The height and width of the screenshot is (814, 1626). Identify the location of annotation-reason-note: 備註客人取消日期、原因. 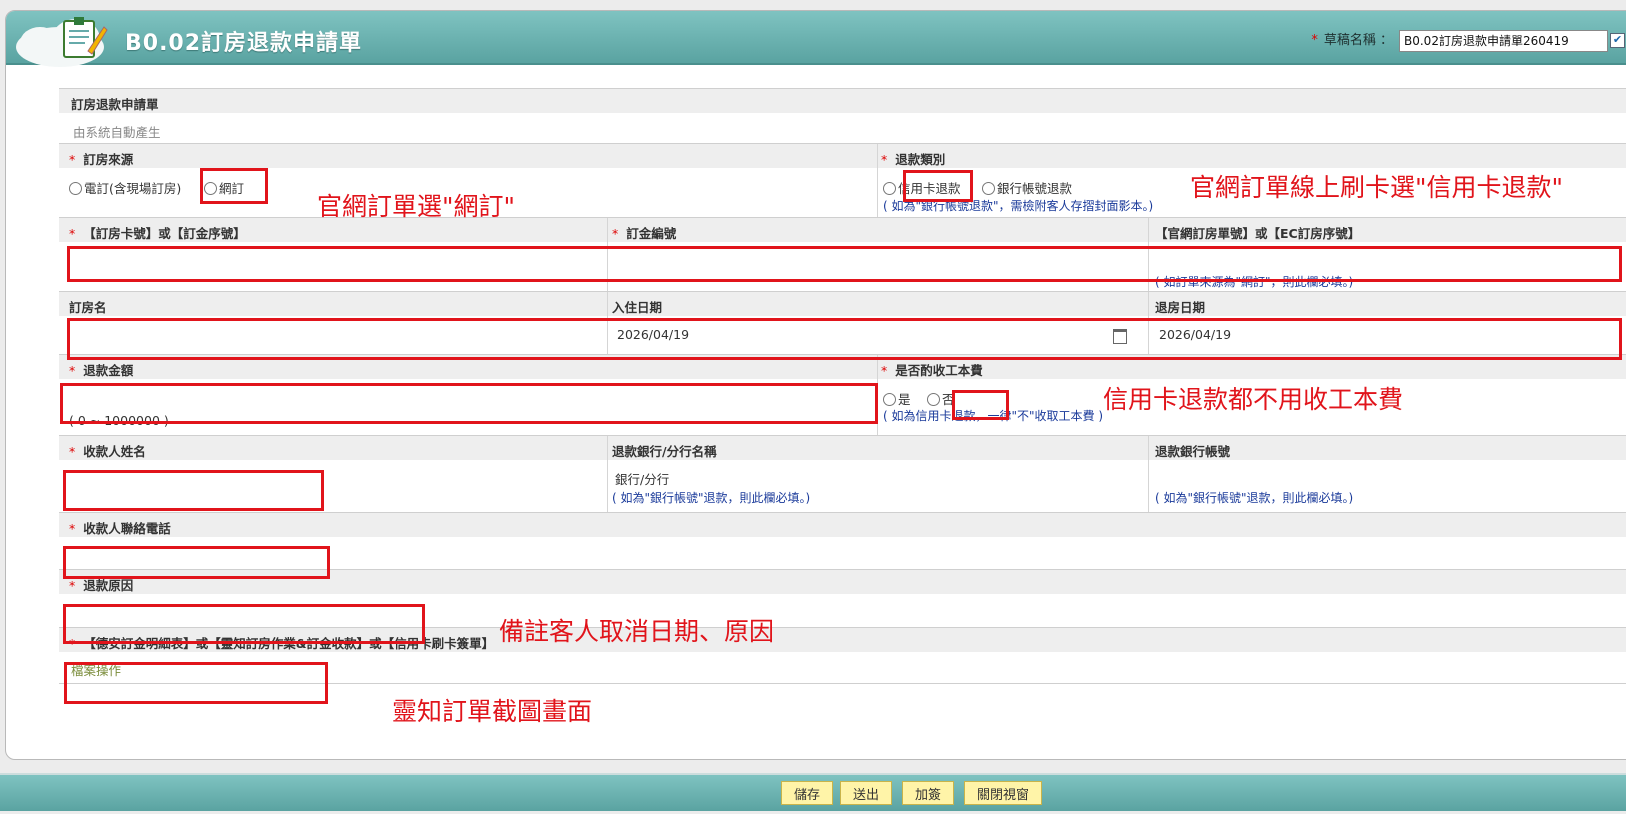
(637, 631).